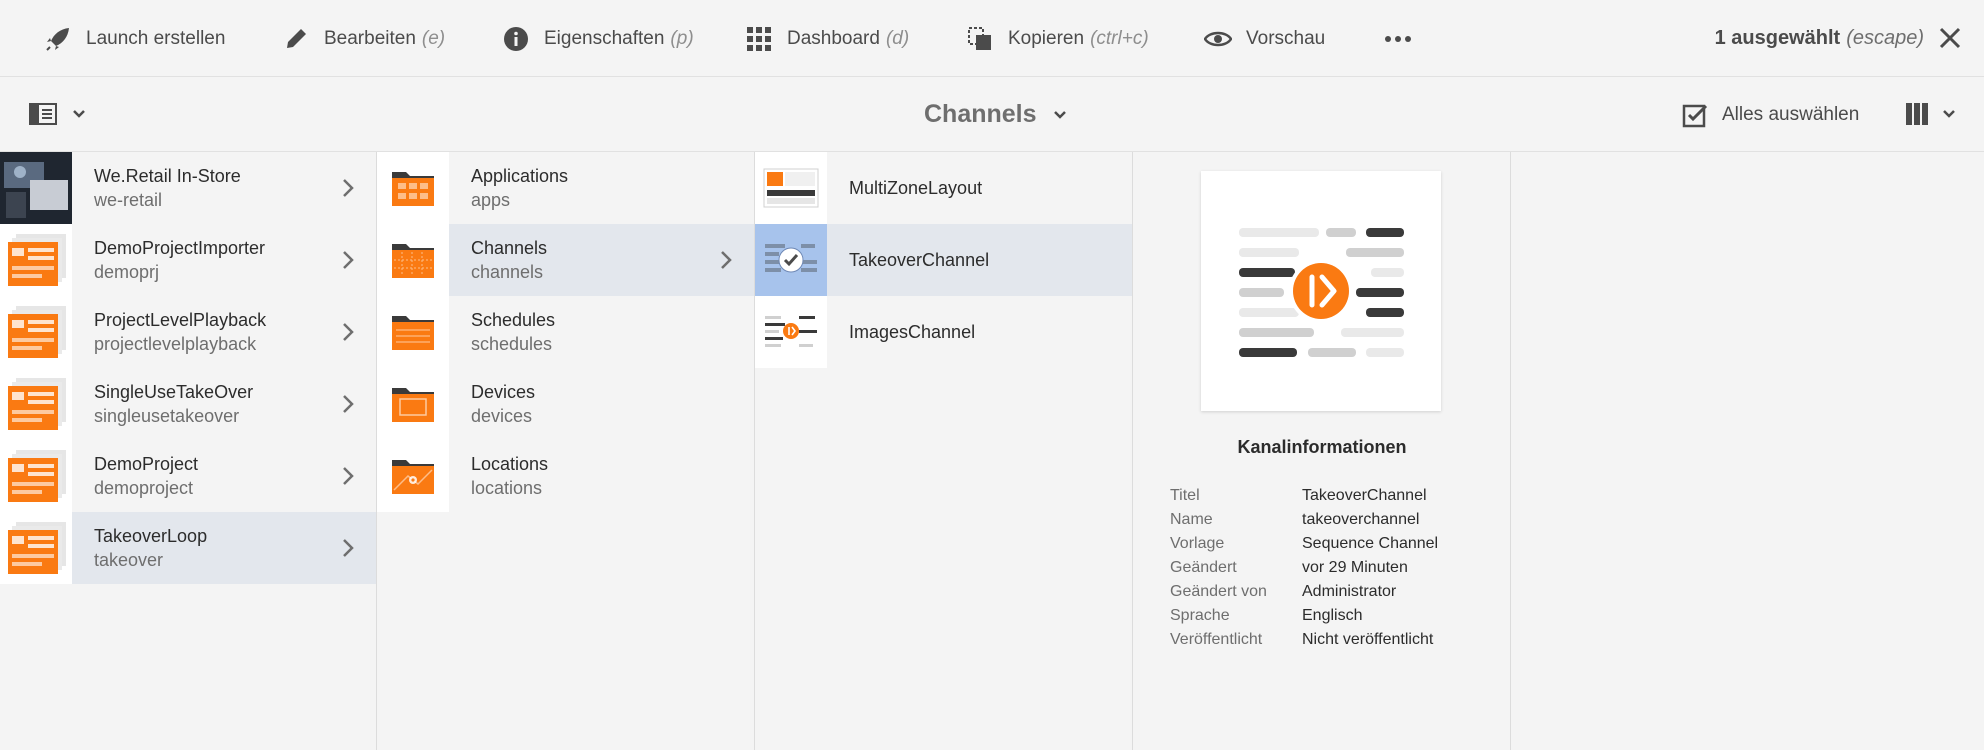 The width and height of the screenshot is (1984, 750). Describe the element at coordinates (296, 39) in the screenshot. I see `pencil-icon` at that location.